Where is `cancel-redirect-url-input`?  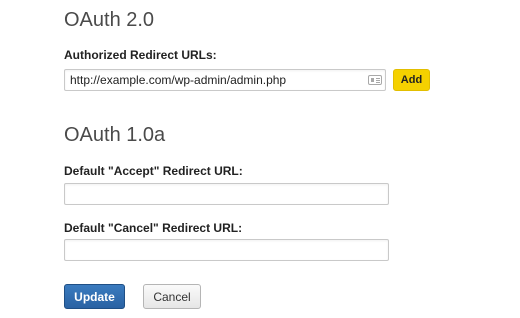 cancel-redirect-url-input is located at coordinates (226, 250).